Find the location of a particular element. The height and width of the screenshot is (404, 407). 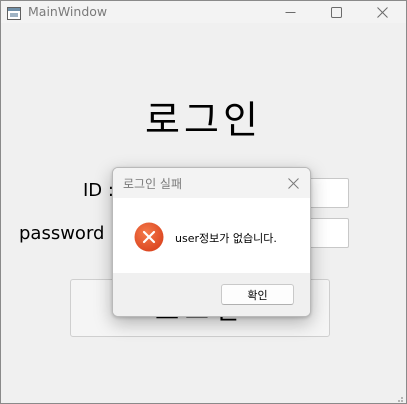

window-title: MainWindow is located at coordinates (68, 11).